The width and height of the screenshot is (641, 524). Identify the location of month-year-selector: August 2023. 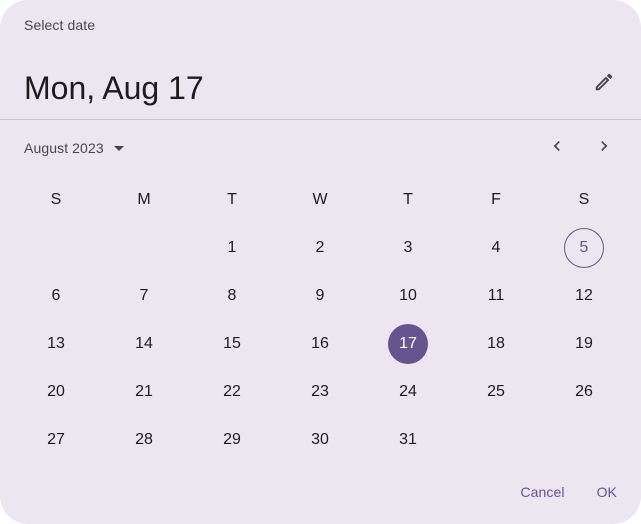
(74, 148).